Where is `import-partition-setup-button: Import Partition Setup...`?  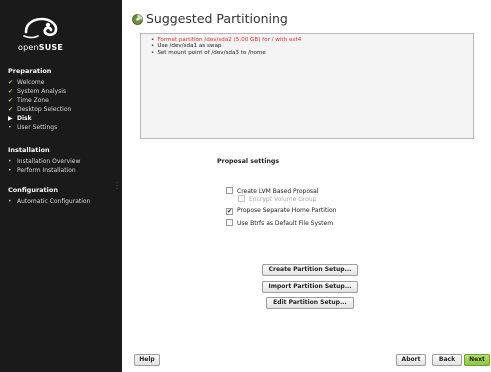 import-partition-setup-button: Import Partition Setup... is located at coordinates (310, 287).